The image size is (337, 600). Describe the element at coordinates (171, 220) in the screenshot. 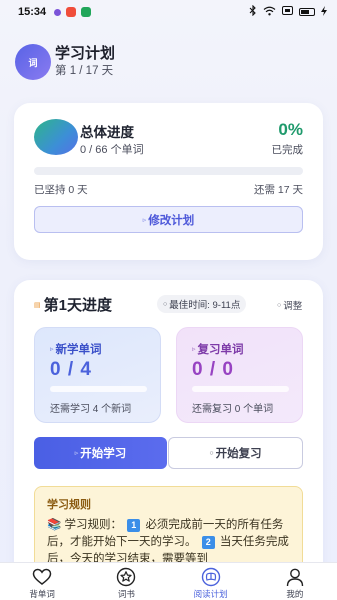

I see `edit-plan-label: 修改计划` at that location.